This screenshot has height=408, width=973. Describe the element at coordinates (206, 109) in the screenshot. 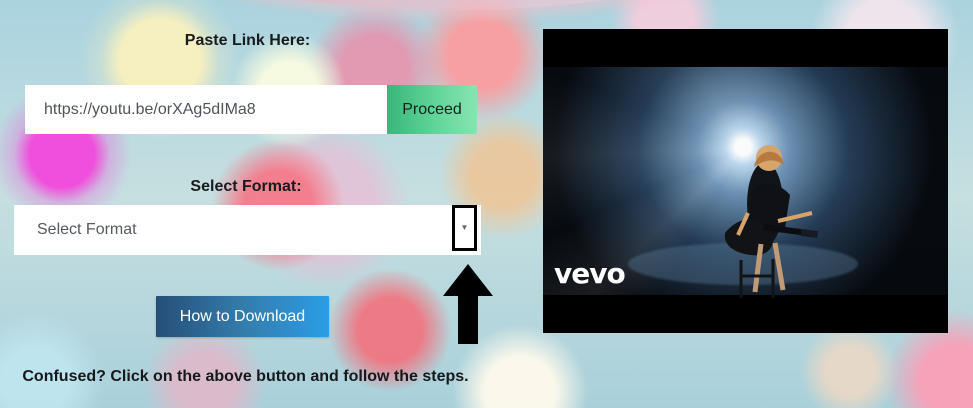

I see `youtube-url-input` at that location.